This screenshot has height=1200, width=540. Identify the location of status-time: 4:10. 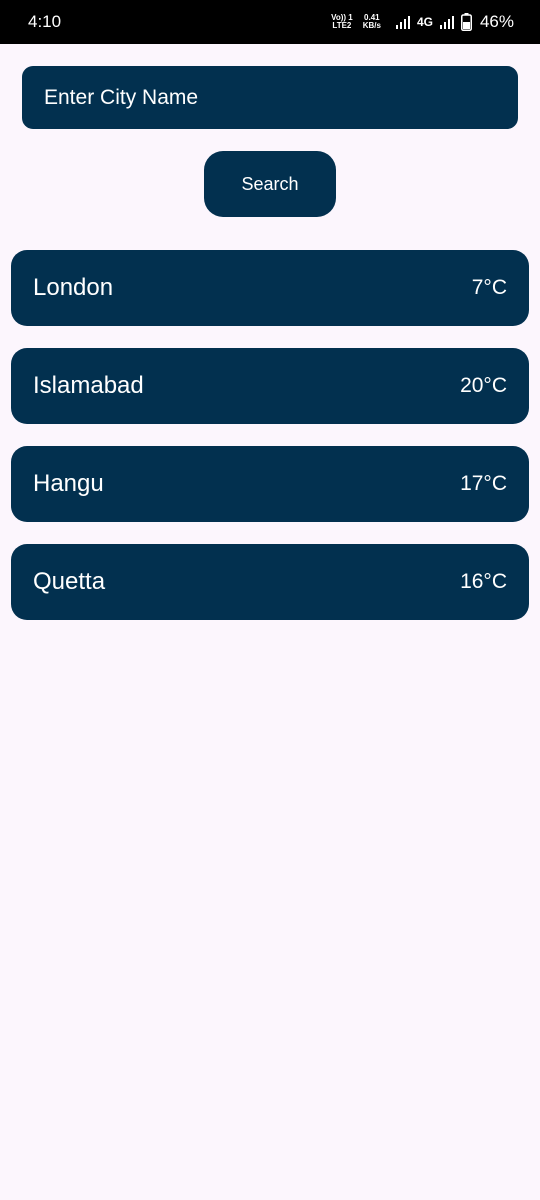
(45, 21).